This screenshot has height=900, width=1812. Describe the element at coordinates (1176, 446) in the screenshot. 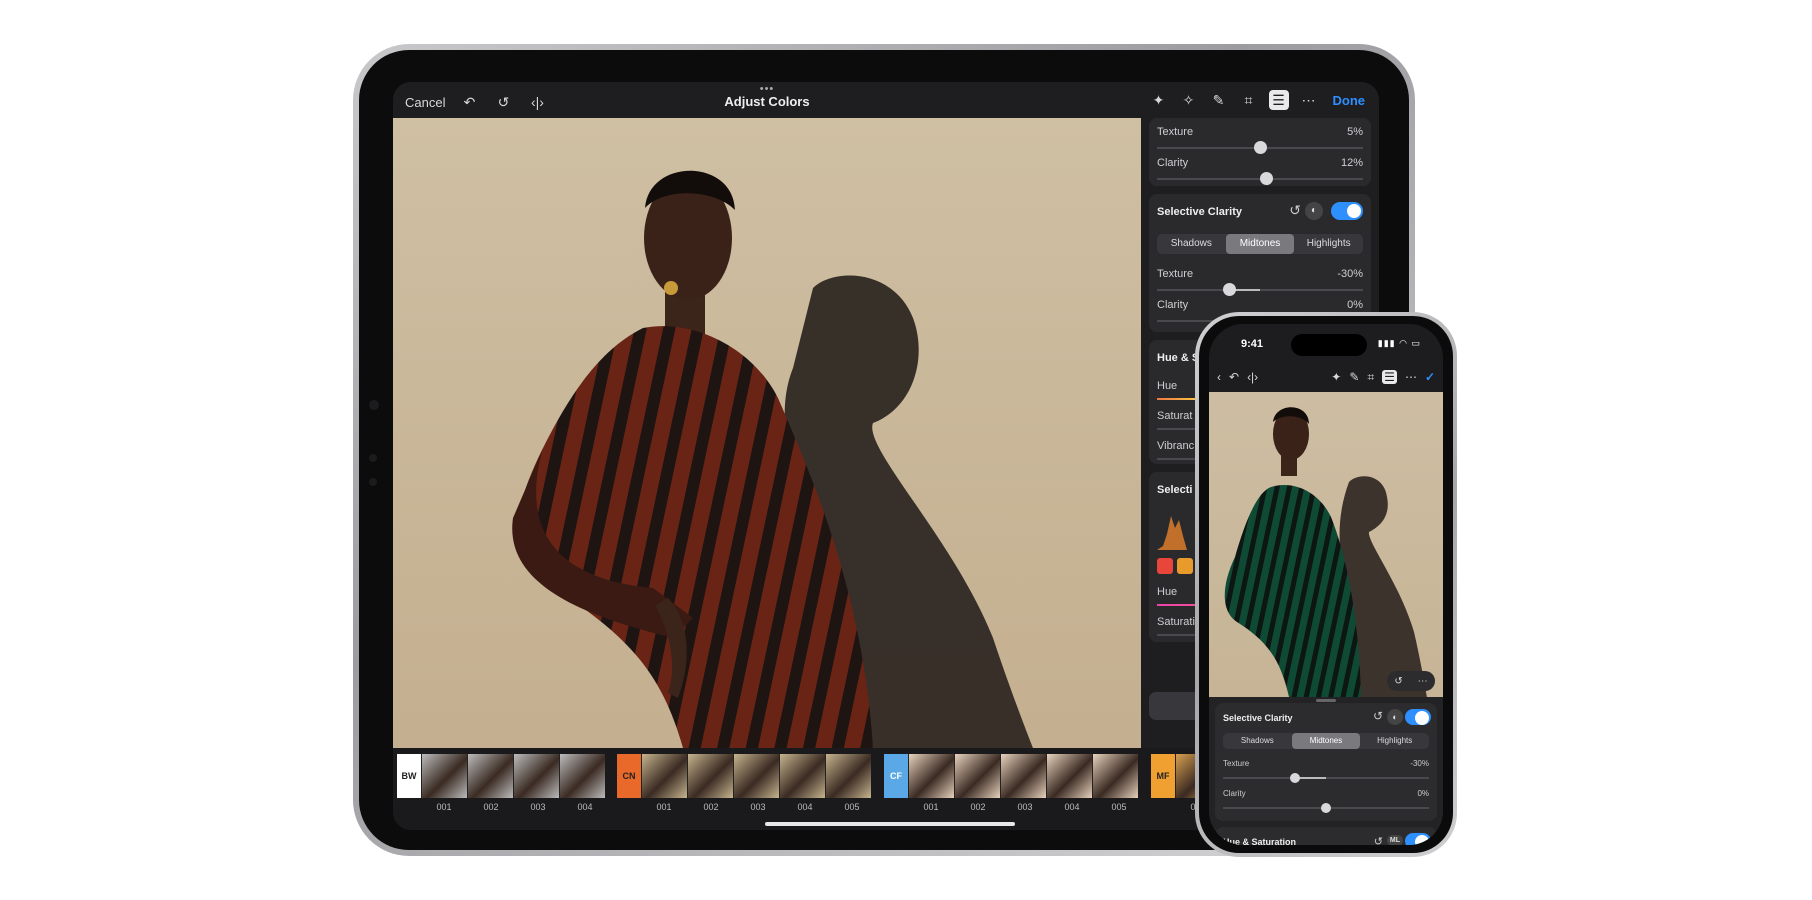

I see `vibrance-label: Vibranc` at that location.